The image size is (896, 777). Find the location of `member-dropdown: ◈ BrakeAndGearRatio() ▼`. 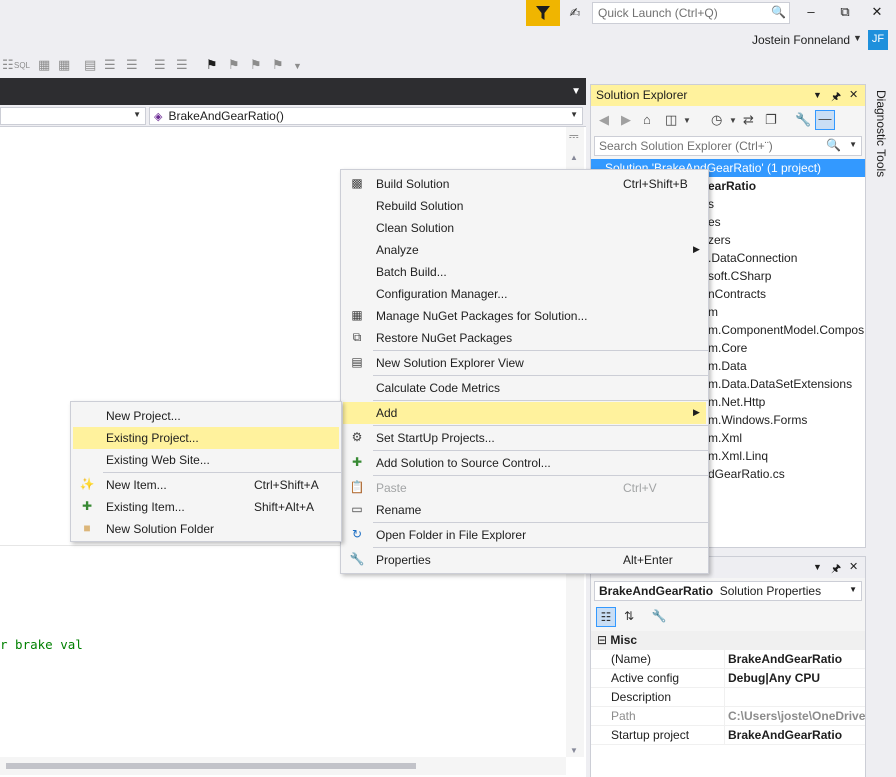

member-dropdown: ◈ BrakeAndGearRatio() ▼ is located at coordinates (366, 116).